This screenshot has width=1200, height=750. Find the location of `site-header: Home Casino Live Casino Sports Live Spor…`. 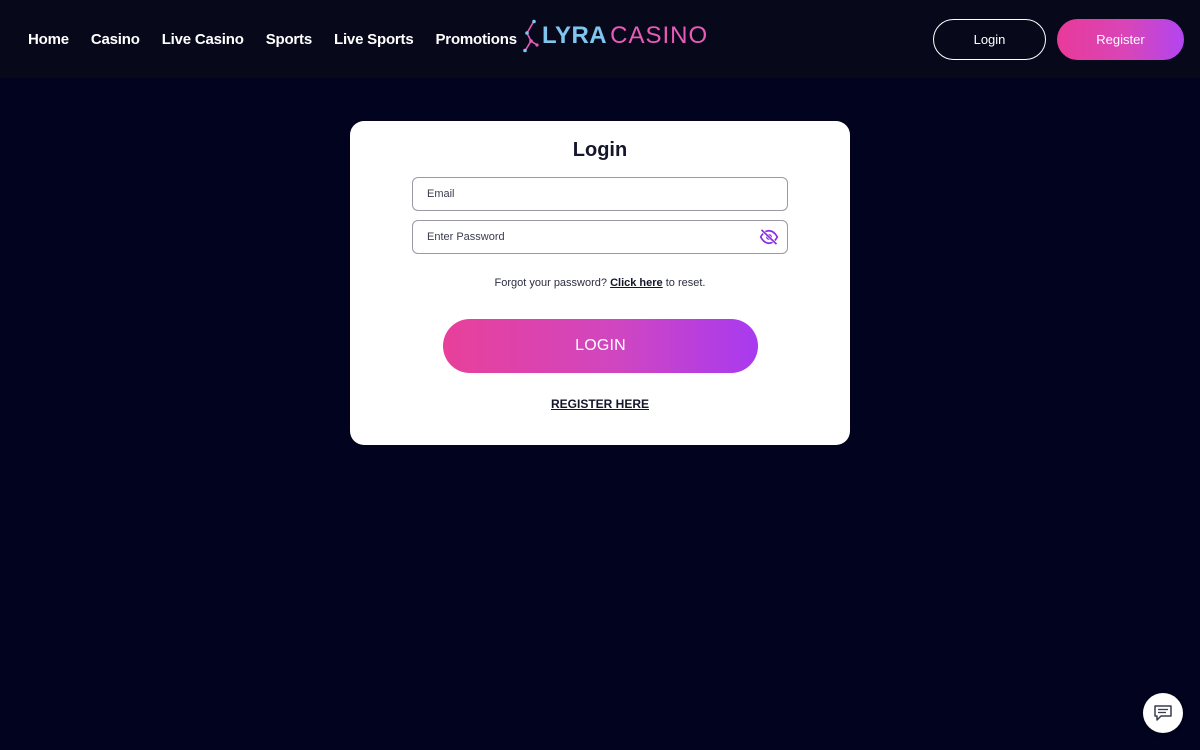

site-header: Home Casino Live Casino Sports Live Spor… is located at coordinates (600, 39).